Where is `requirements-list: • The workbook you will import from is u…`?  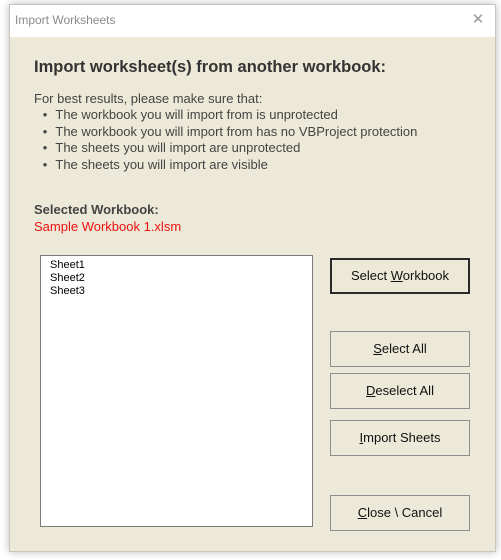
requirements-list: • The workbook you will import from is u… is located at coordinates (226, 140).